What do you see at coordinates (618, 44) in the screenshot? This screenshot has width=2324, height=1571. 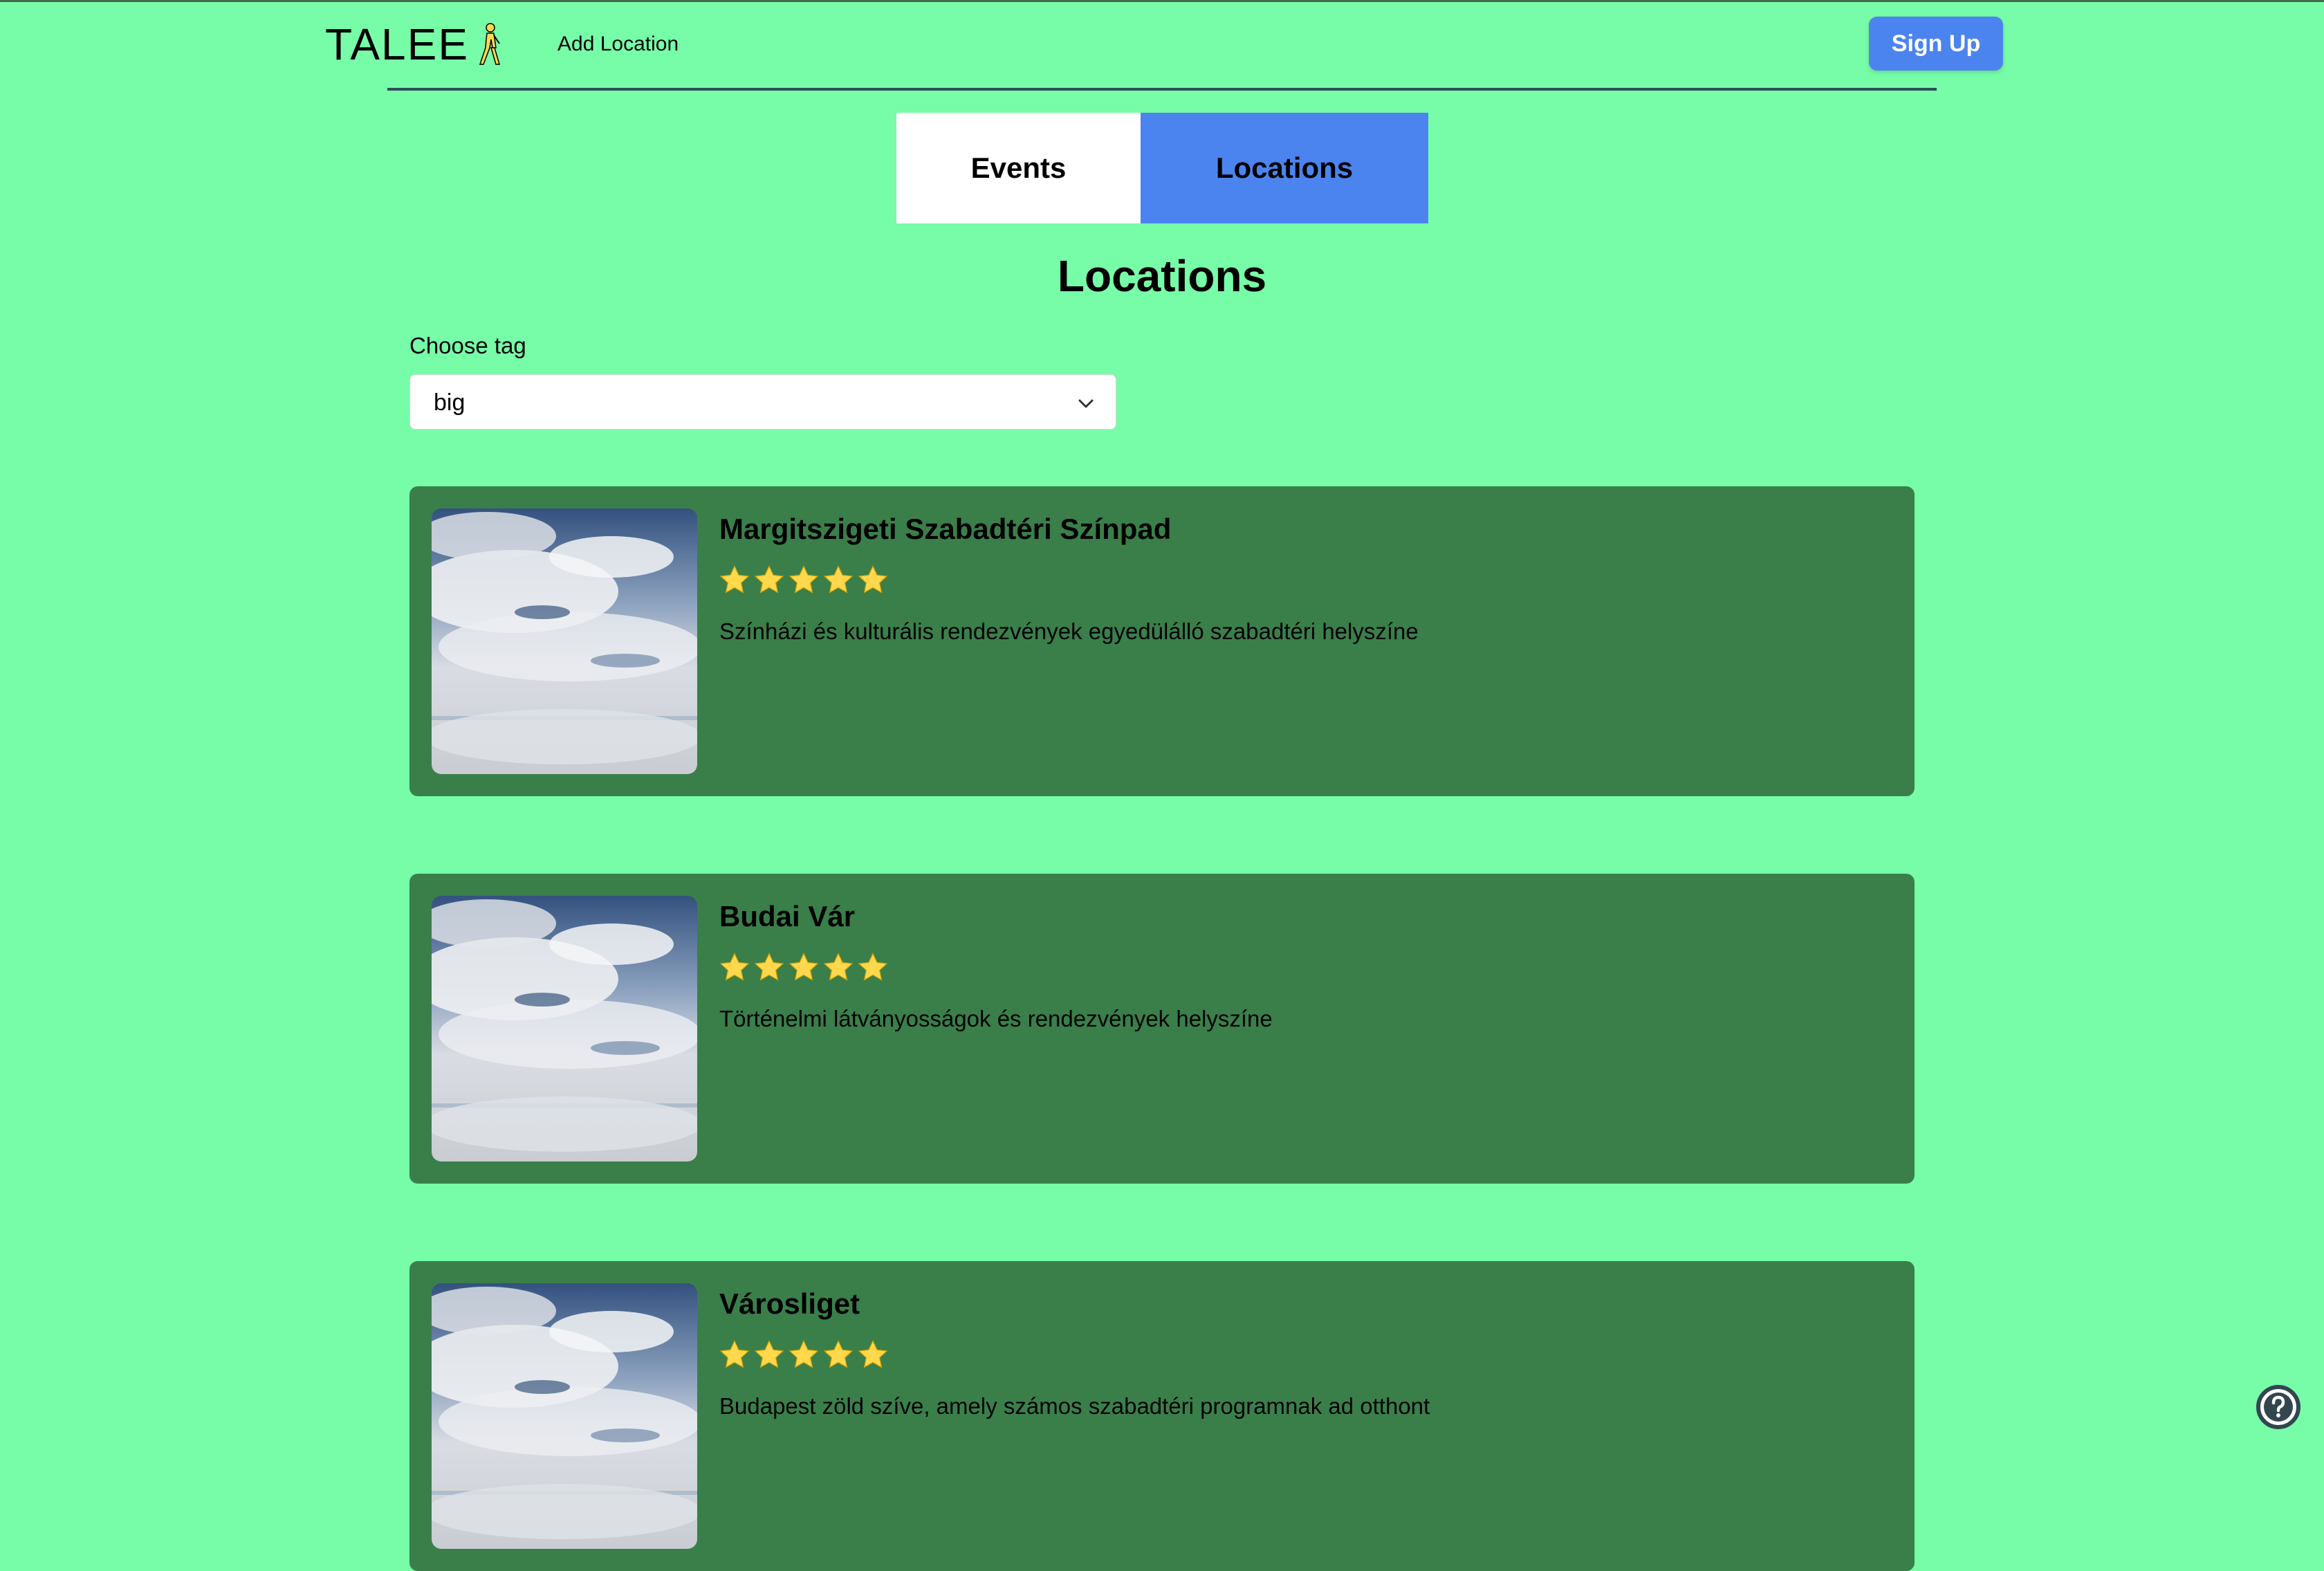 I see `add-location-link: Add Location` at bounding box center [618, 44].